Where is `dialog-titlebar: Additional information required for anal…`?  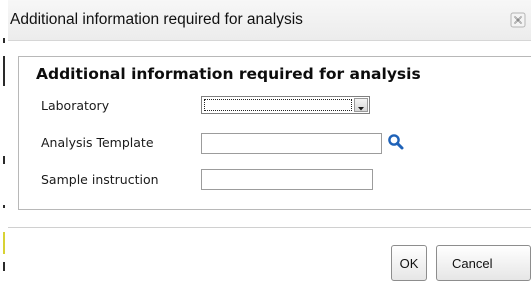 dialog-titlebar: Additional information required for anal… is located at coordinates (269, 20).